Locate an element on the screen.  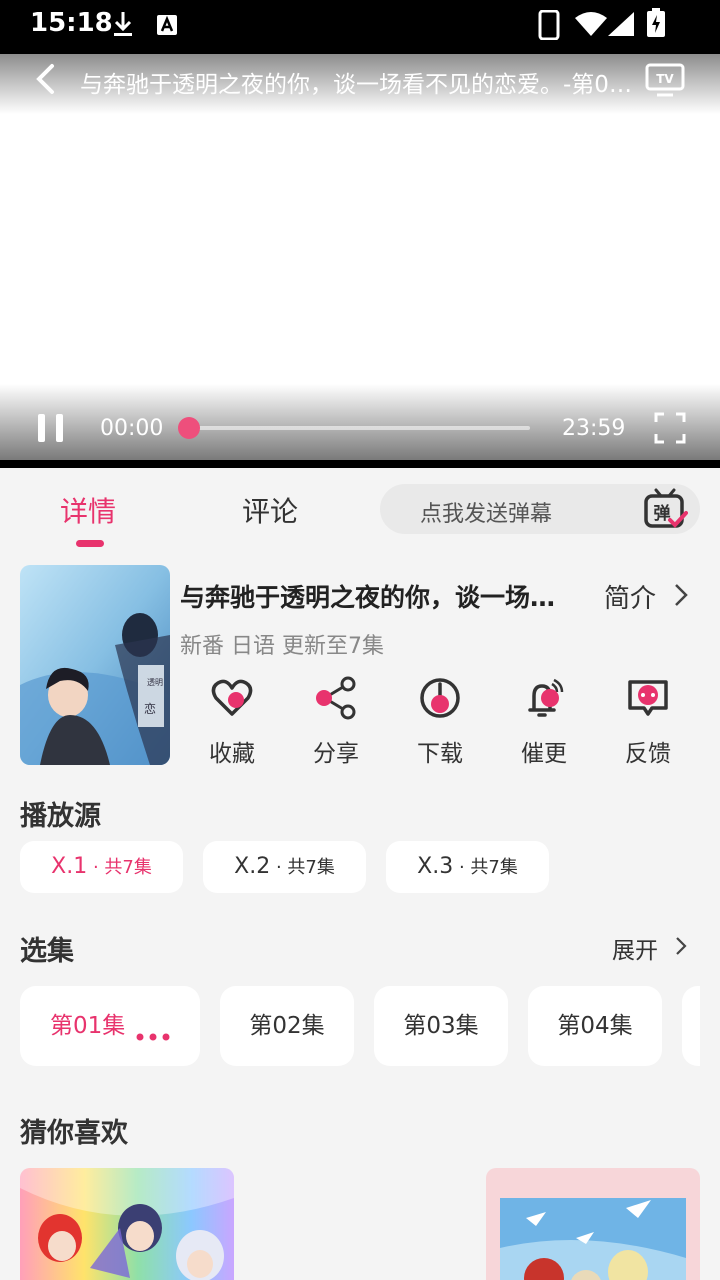
download-status-icon is located at coordinates (123, 24).